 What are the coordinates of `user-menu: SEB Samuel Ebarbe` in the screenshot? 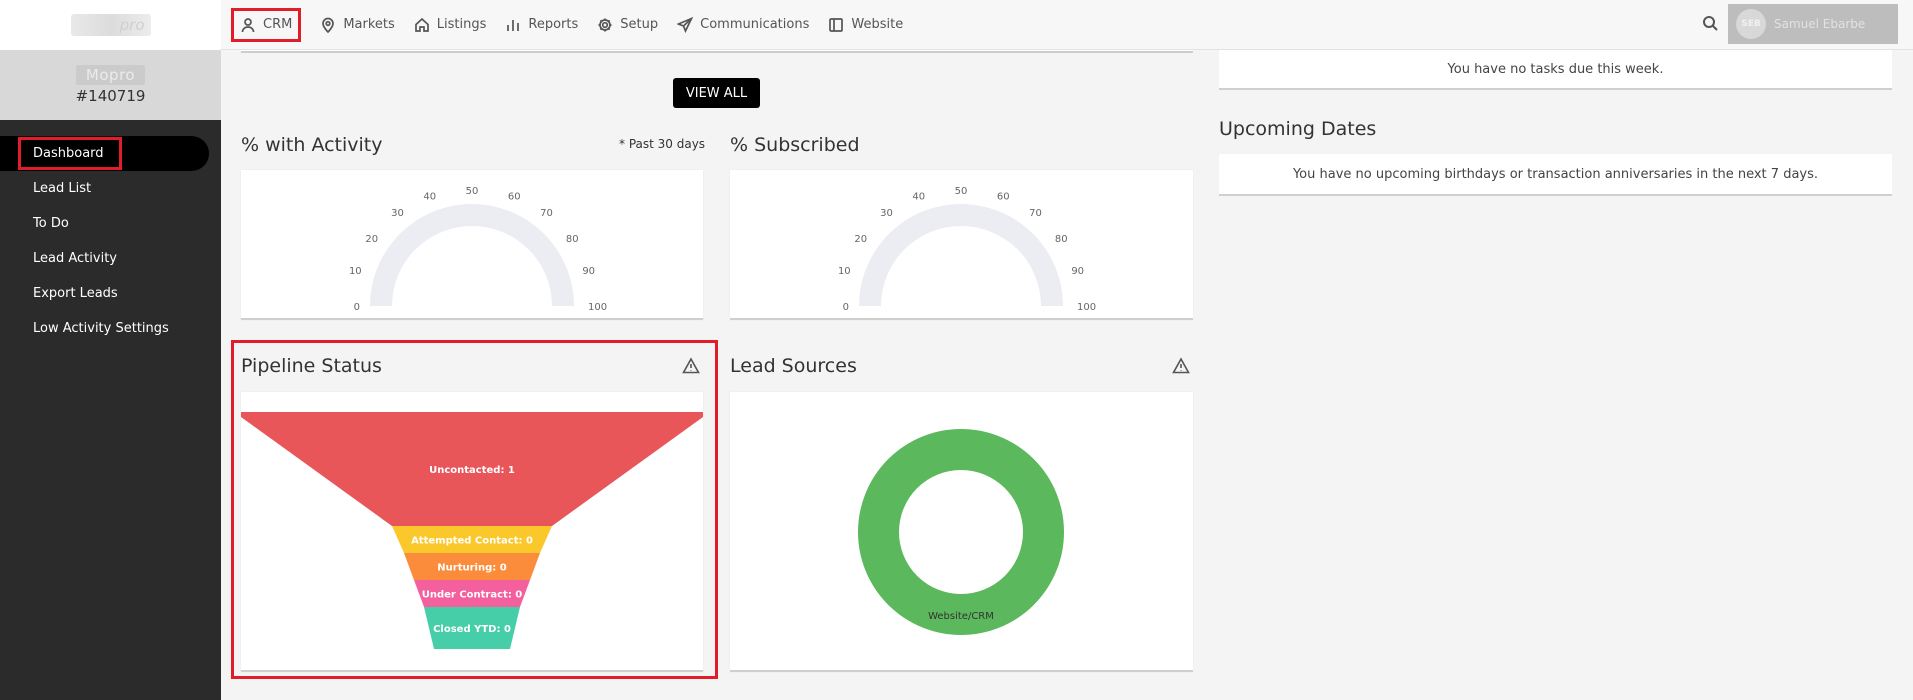 It's located at (1813, 24).